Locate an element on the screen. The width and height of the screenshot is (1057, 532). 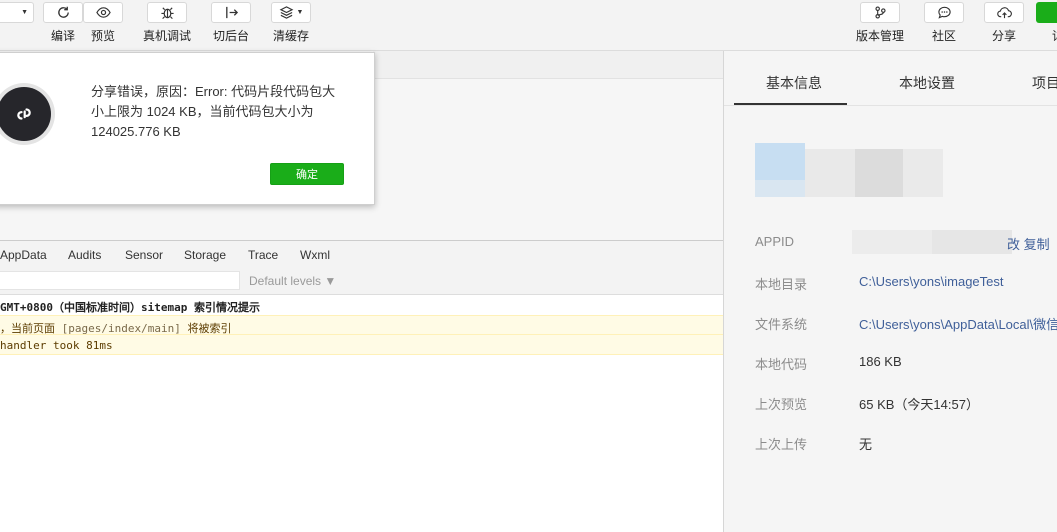
console-filter-input is located at coordinates (120, 280).